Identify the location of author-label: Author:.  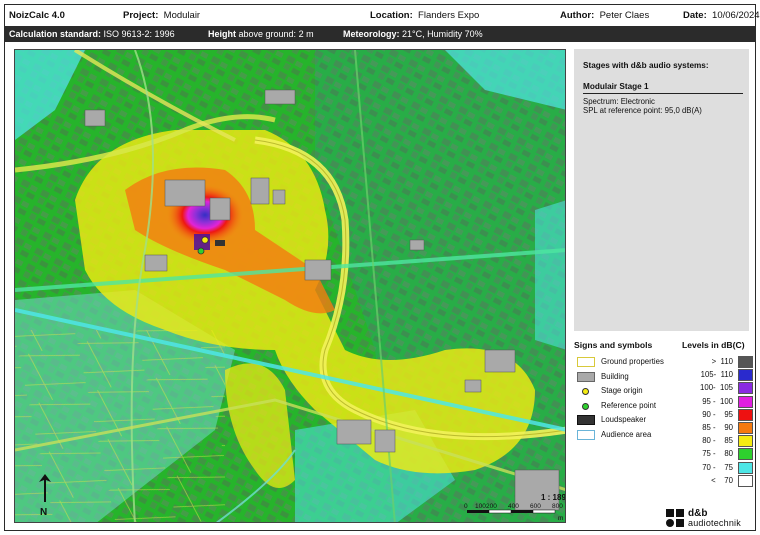
(577, 15).